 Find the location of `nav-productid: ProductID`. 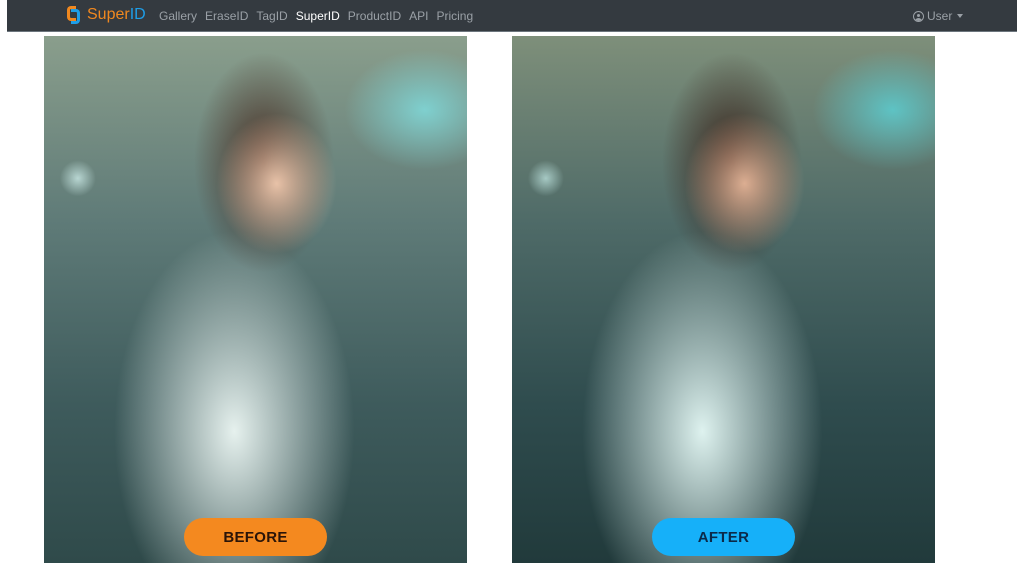

nav-productid: ProductID is located at coordinates (374, 16).